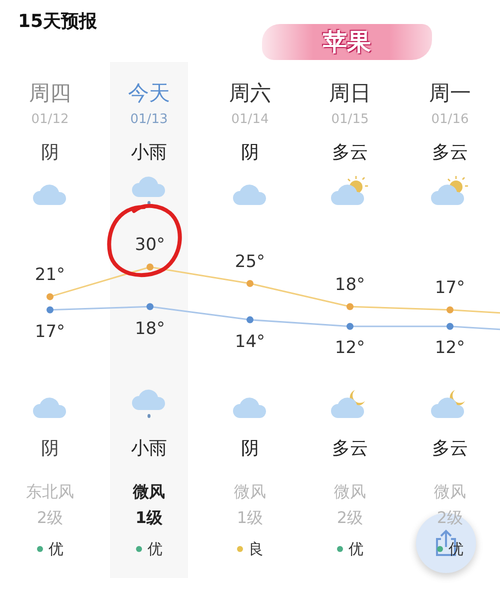 Image resolution: width=500 pixels, height=590 pixels. Describe the element at coordinates (256, 549) in the screenshot. I see `aqi-label: 良` at that location.